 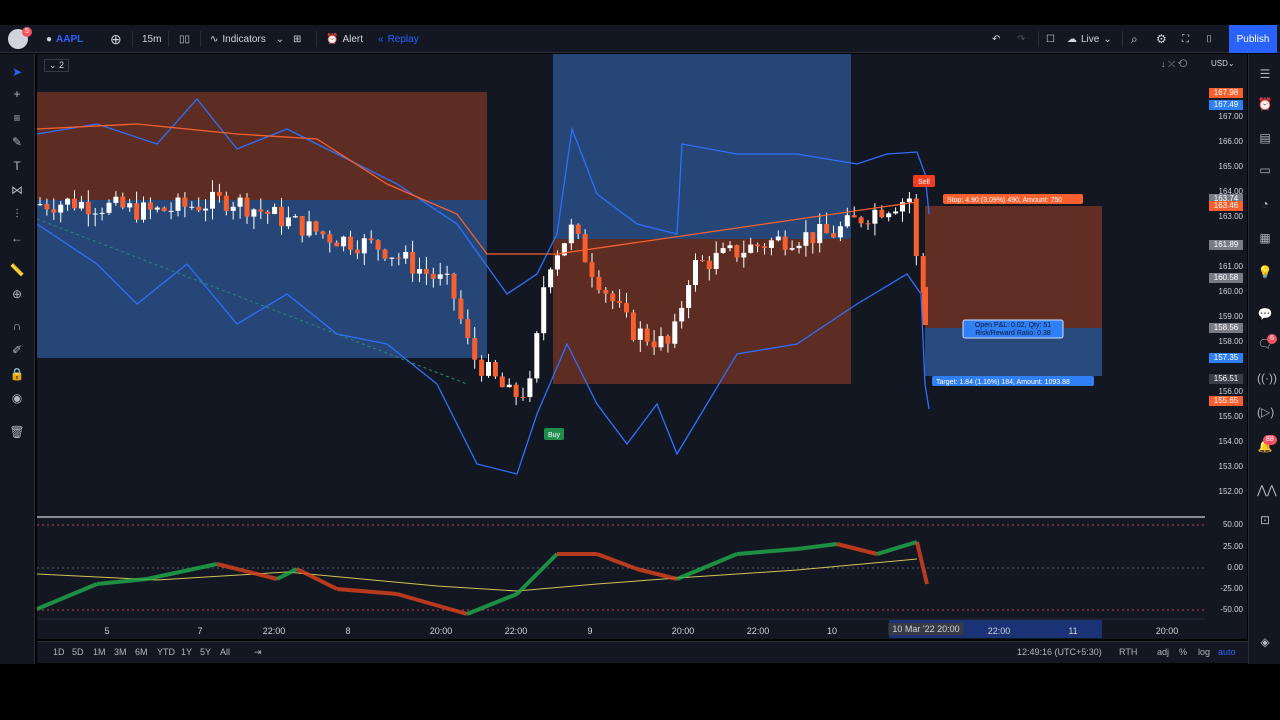 I want to click on publish-button: Publish, so click(x=1253, y=39).